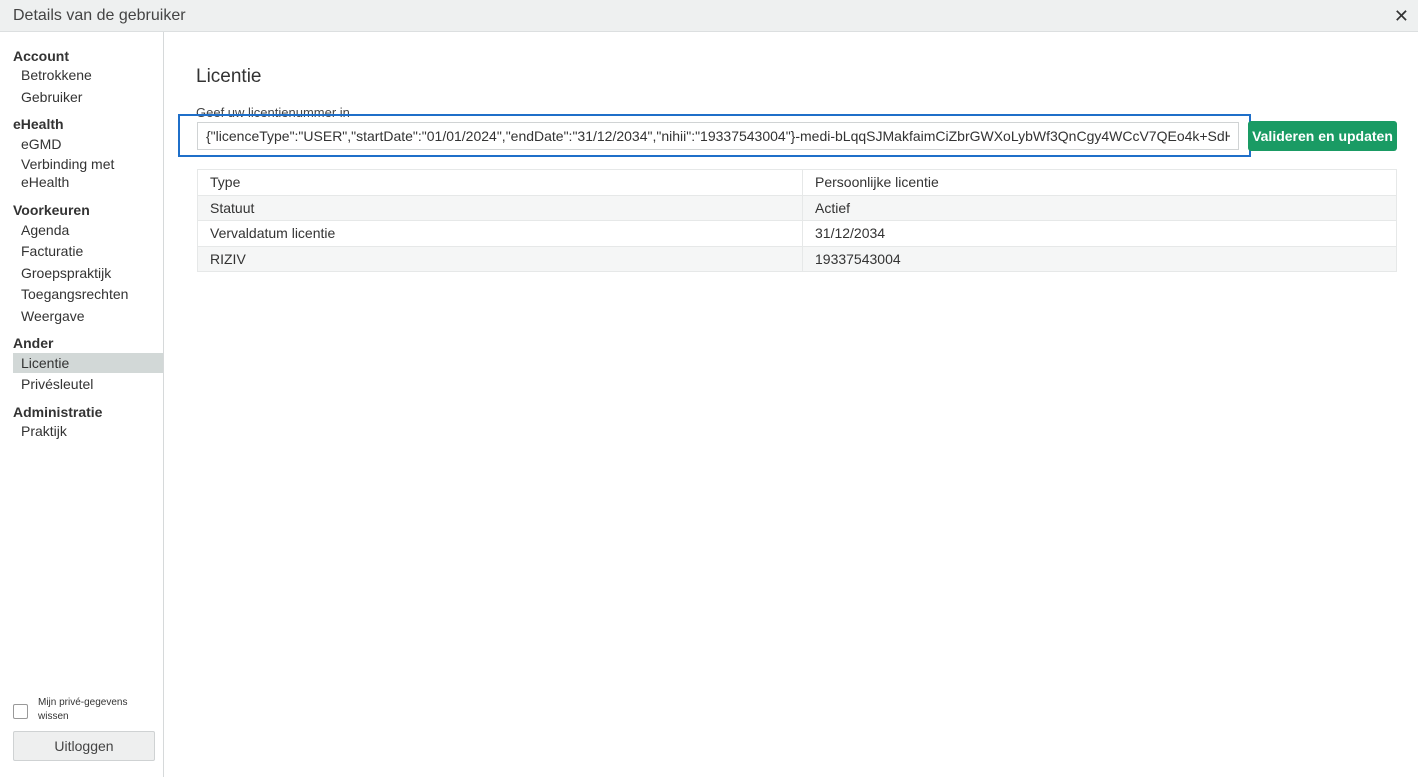 The width and height of the screenshot is (1418, 777). Describe the element at coordinates (88, 97) in the screenshot. I see `sidebar-item-gebruiker: Gebruiker` at that location.